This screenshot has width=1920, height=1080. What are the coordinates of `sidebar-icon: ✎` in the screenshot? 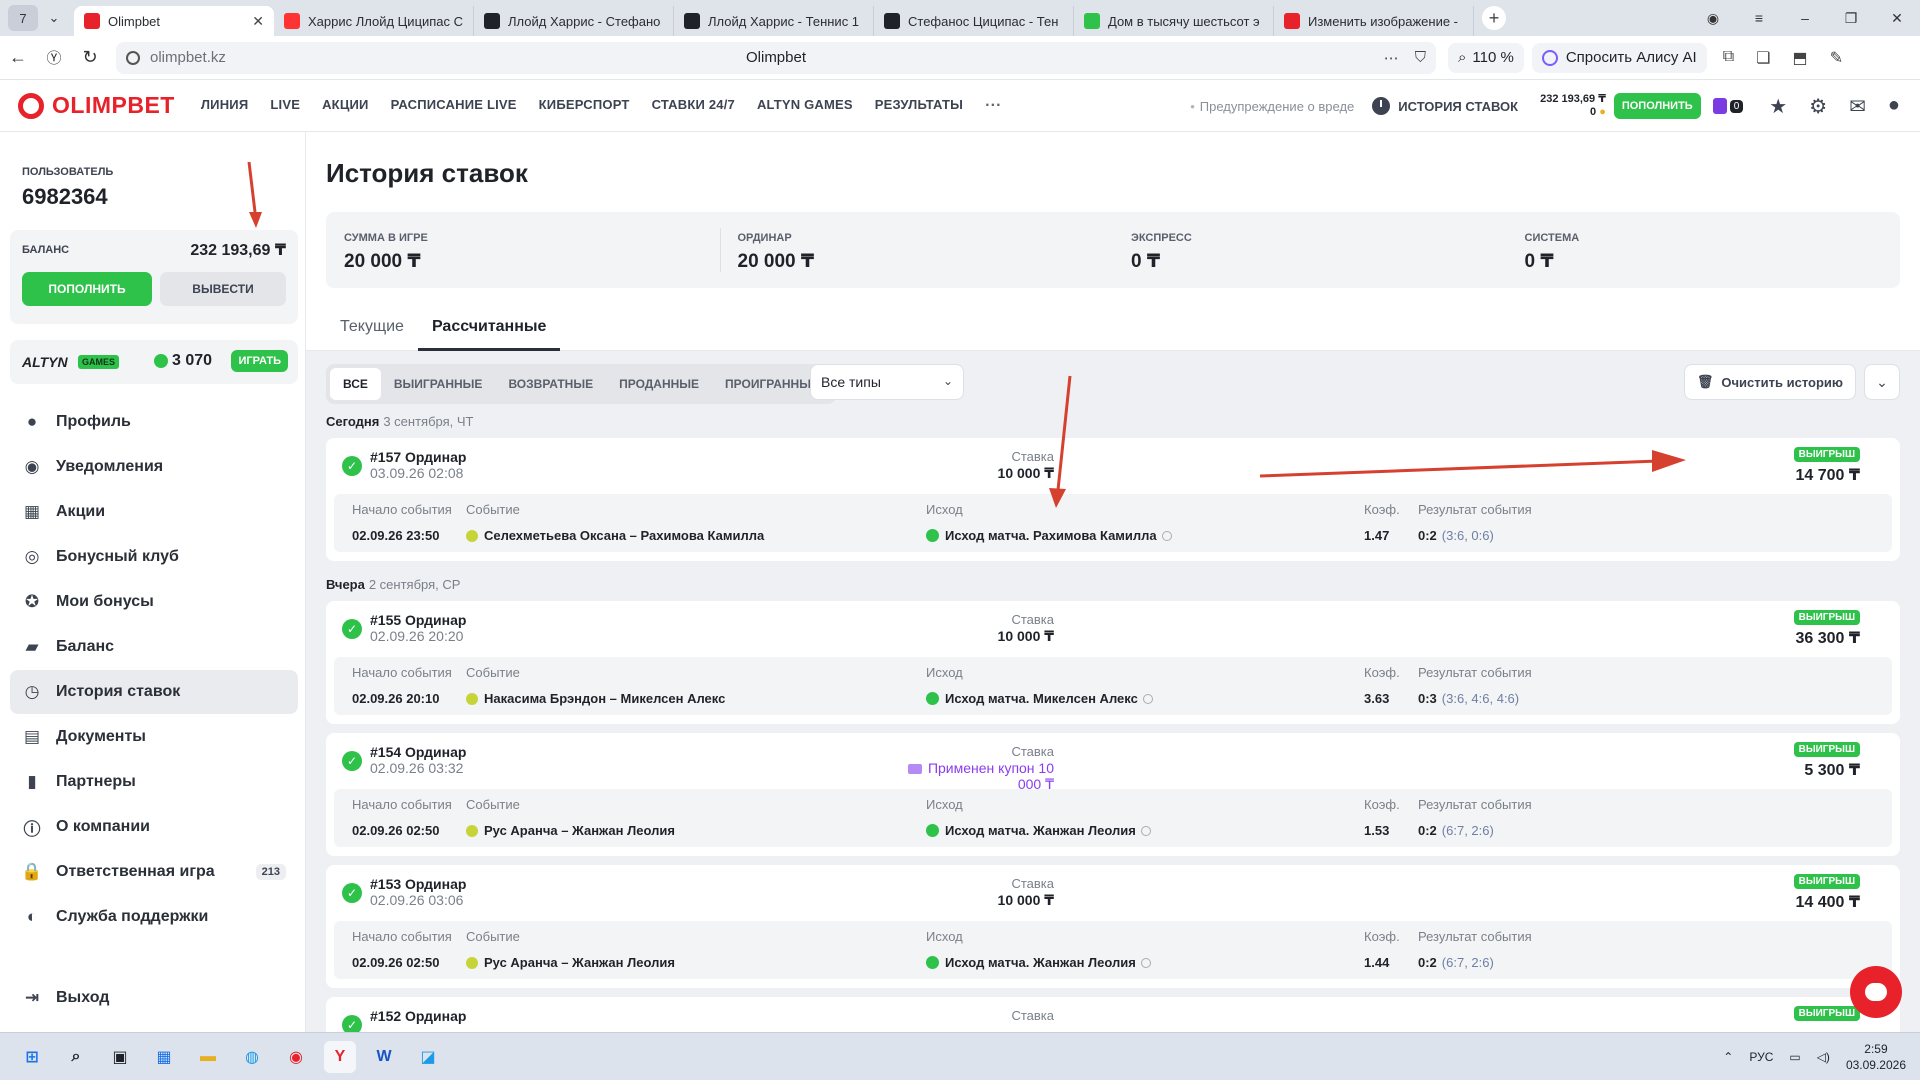 It's located at (1836, 58).